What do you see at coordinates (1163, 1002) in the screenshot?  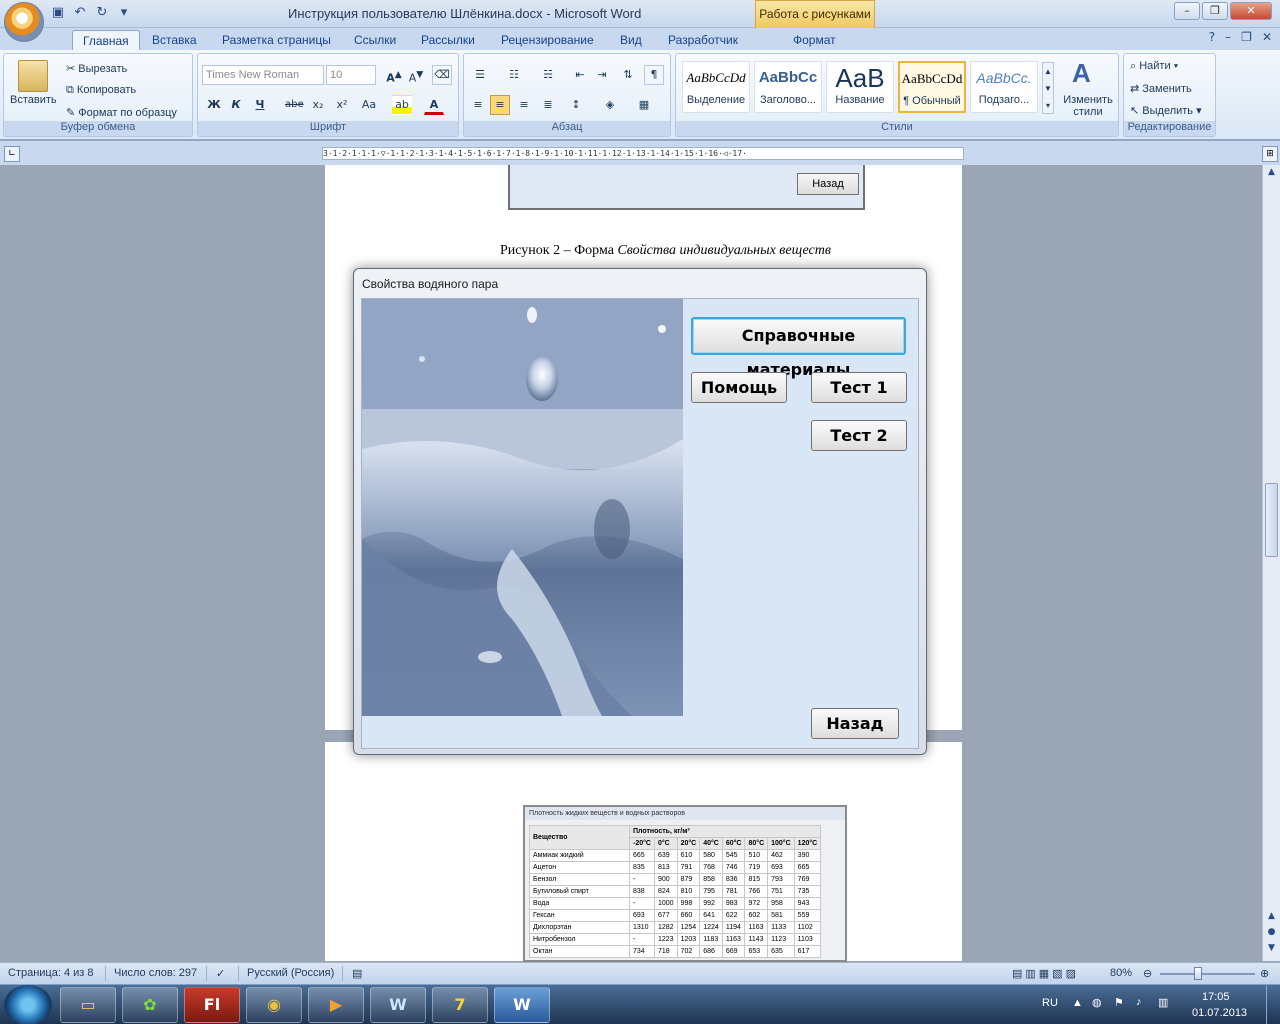 I see `network-icon: ▥` at bounding box center [1163, 1002].